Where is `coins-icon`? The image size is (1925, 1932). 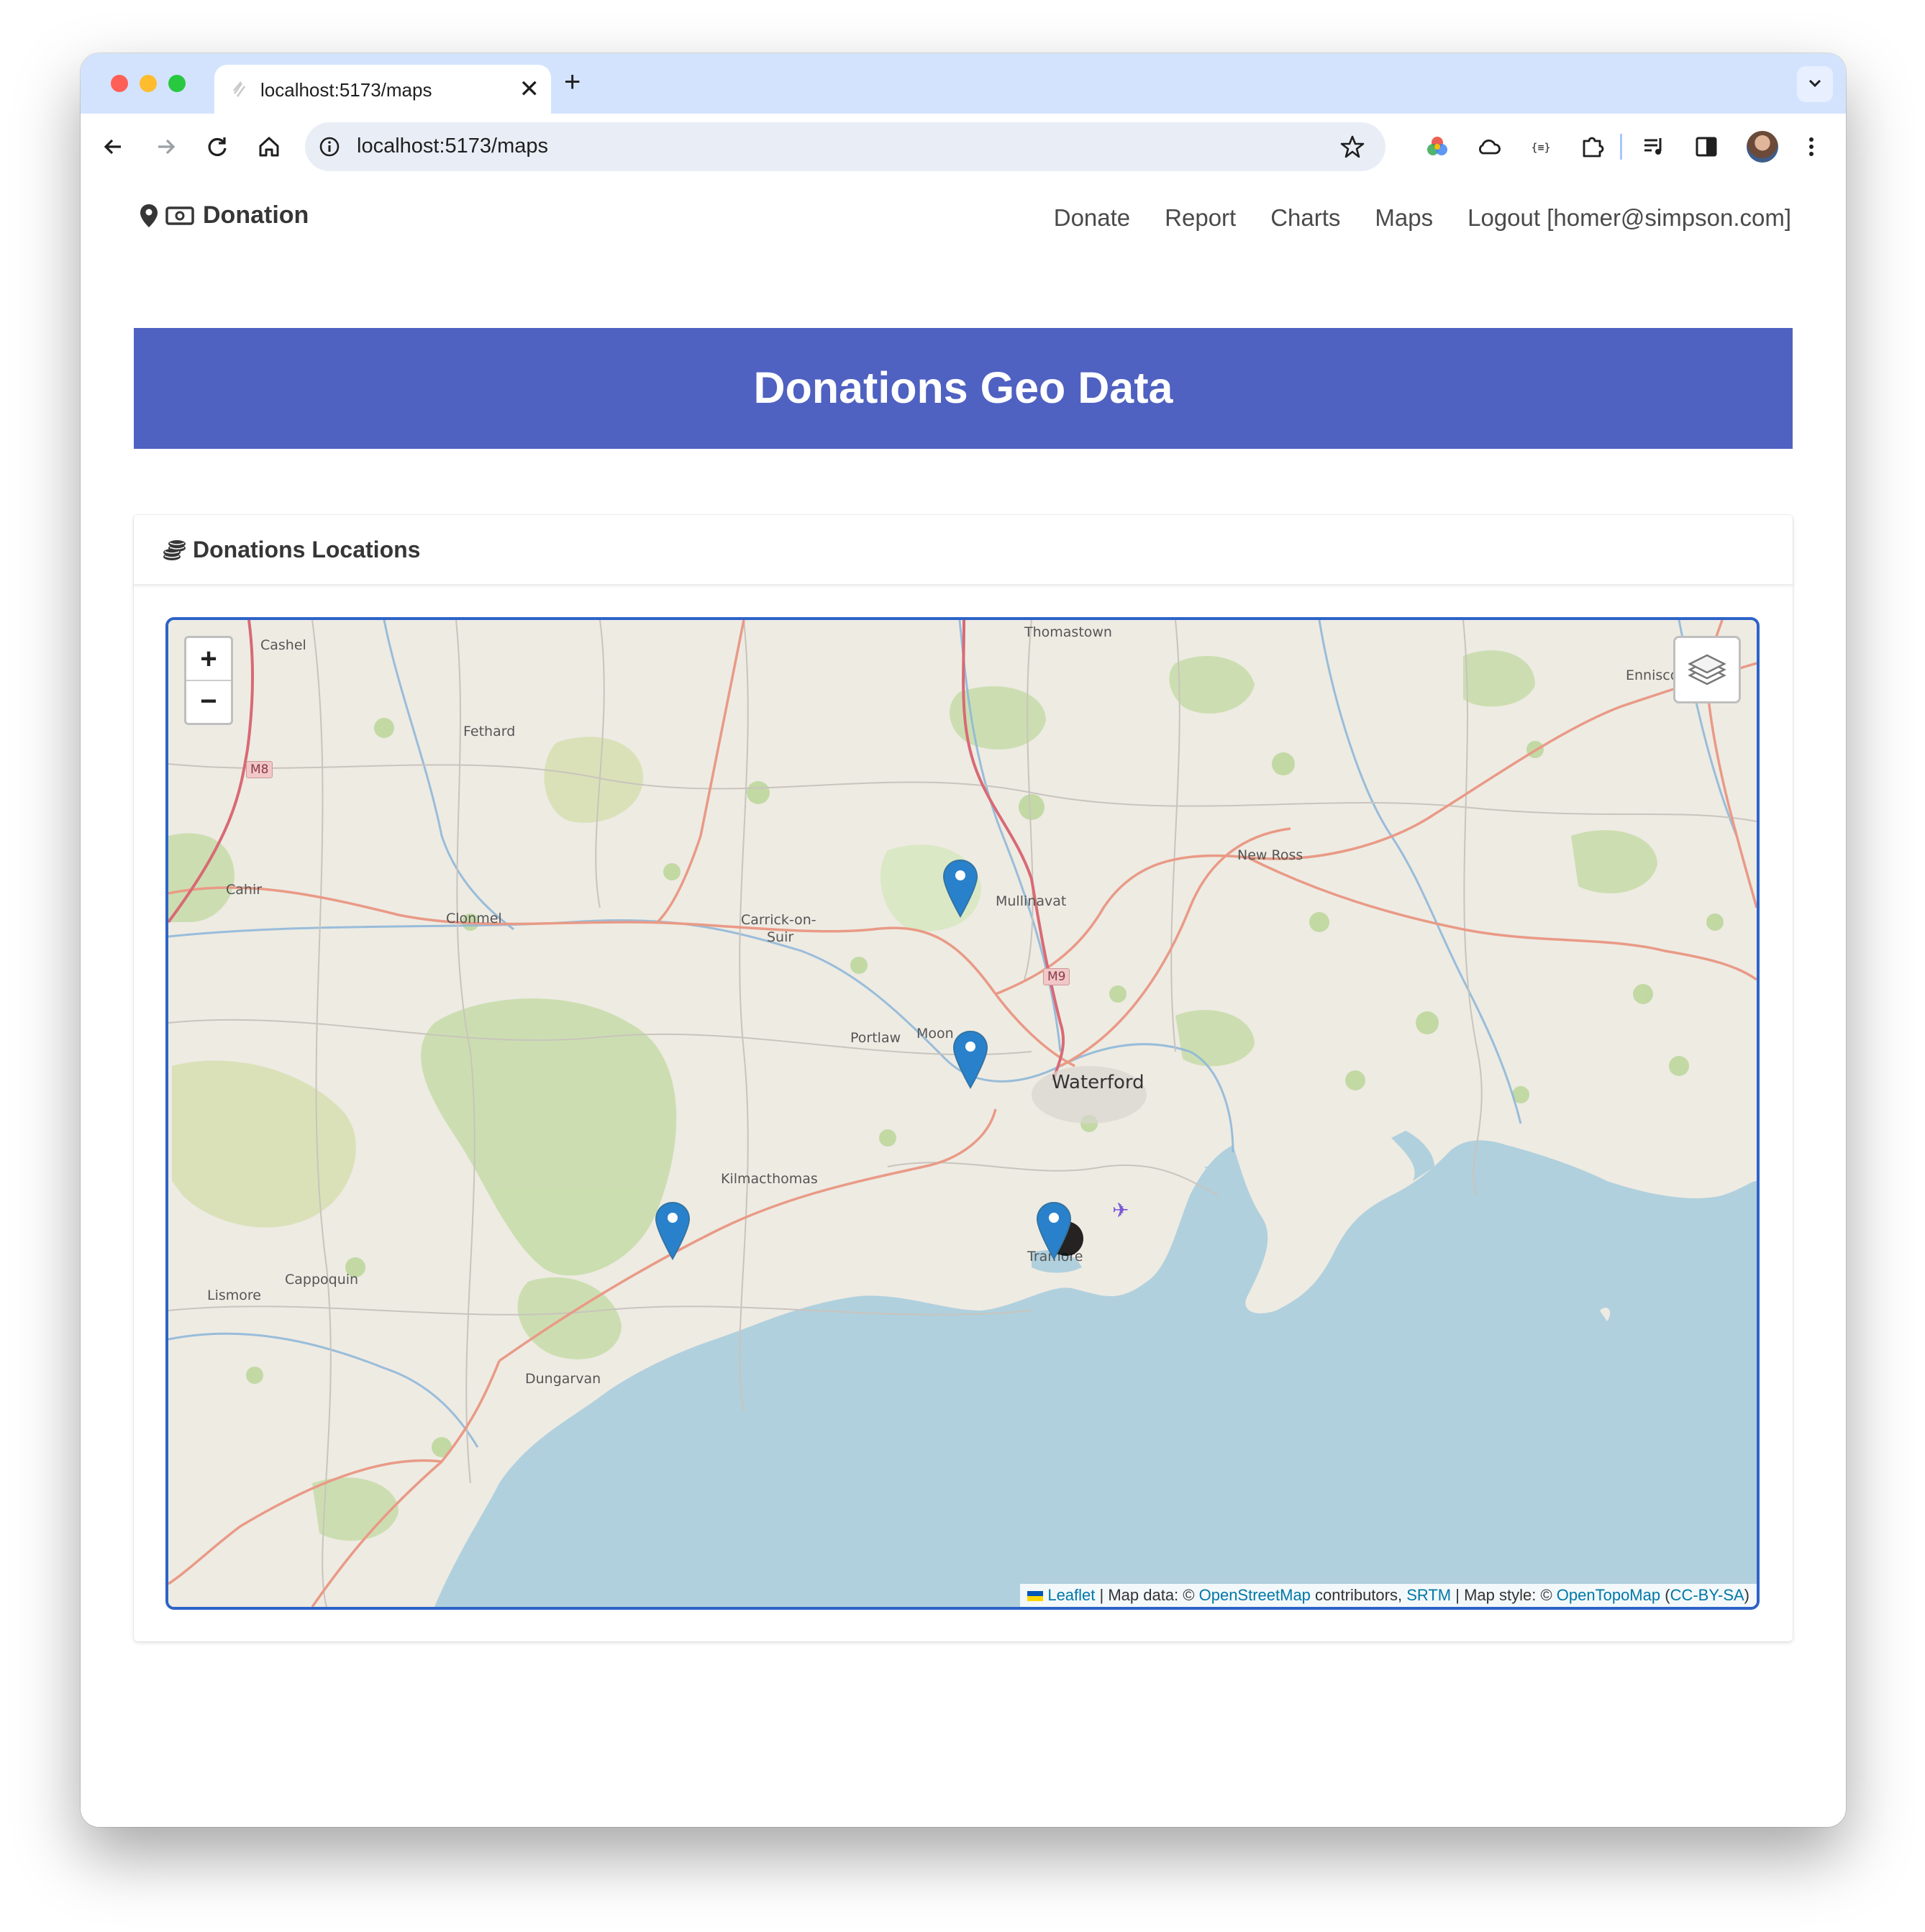 coins-icon is located at coordinates (174, 549).